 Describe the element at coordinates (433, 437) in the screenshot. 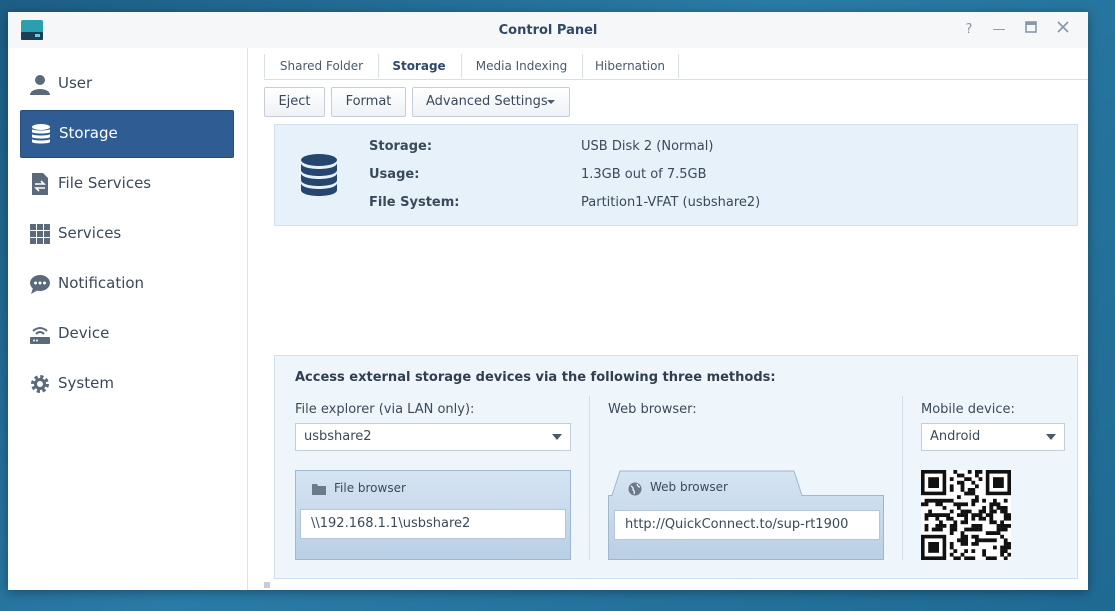

I see `file-explorer-select: usbshare2` at that location.